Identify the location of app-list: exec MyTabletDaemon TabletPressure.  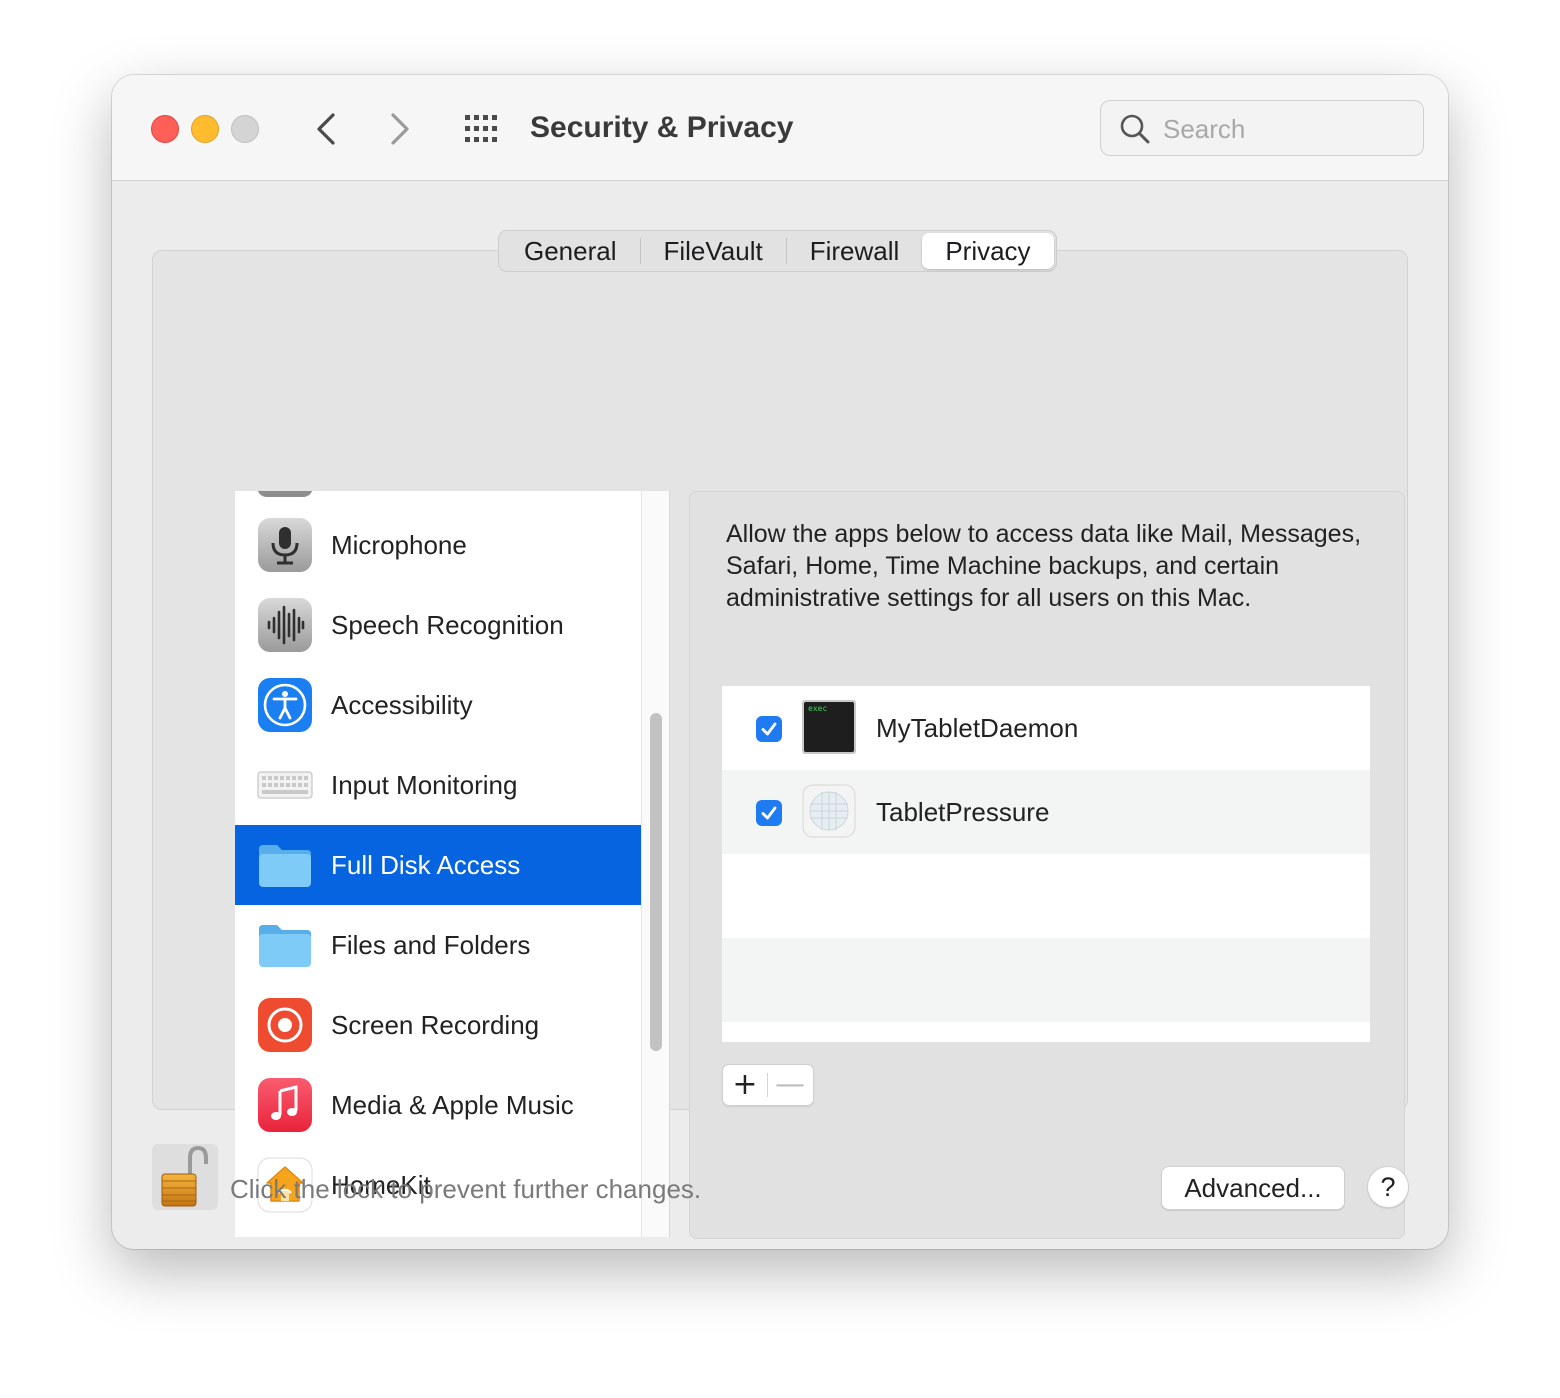
(1046, 864).